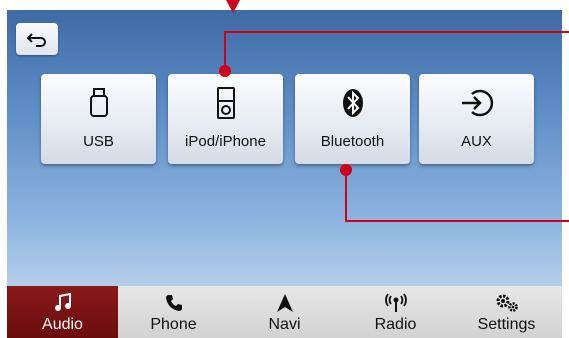  I want to click on source-label: USB, so click(98, 141).